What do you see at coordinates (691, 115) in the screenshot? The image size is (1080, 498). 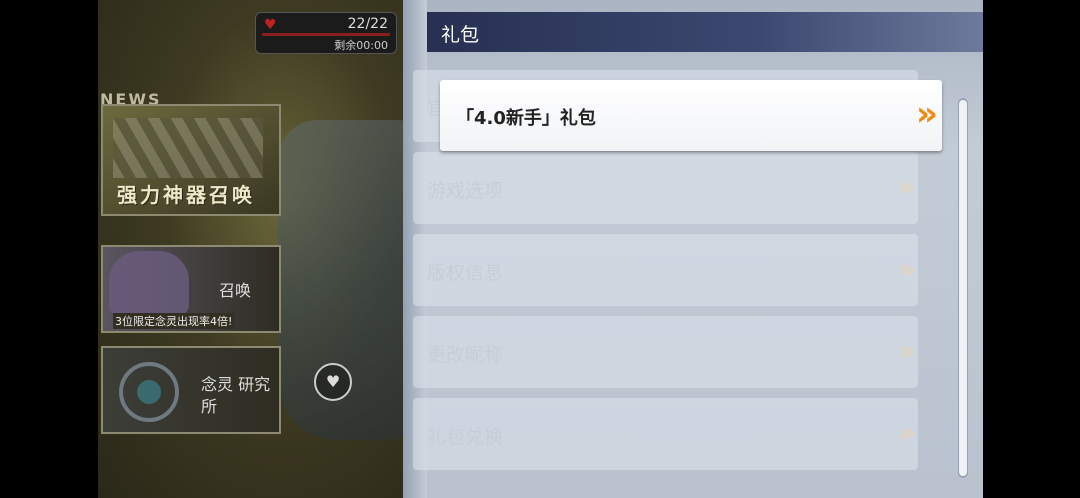 I see `gift-pack-item-selected: 「4.0新手」礼包 »` at bounding box center [691, 115].